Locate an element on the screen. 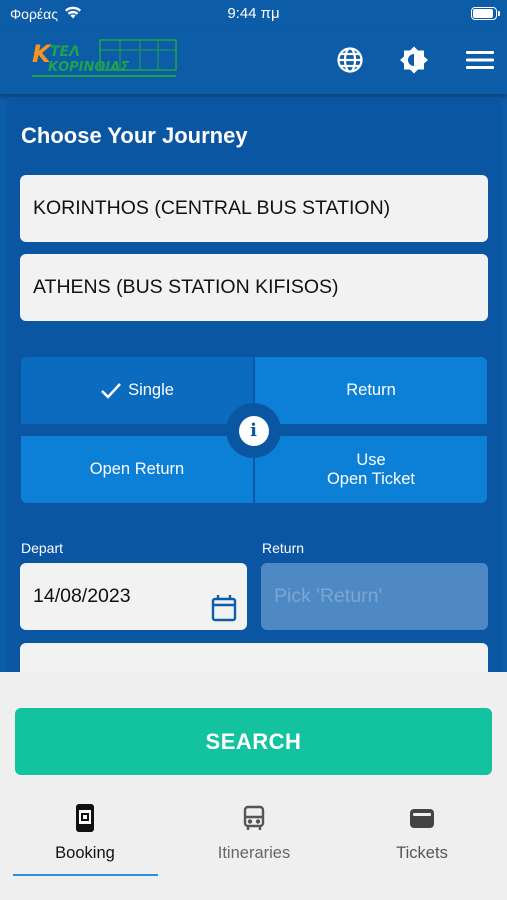 The image size is (507, 900). svg-text: ΚΟΡΙΝΘΙΑΣ is located at coordinates (88, 67).